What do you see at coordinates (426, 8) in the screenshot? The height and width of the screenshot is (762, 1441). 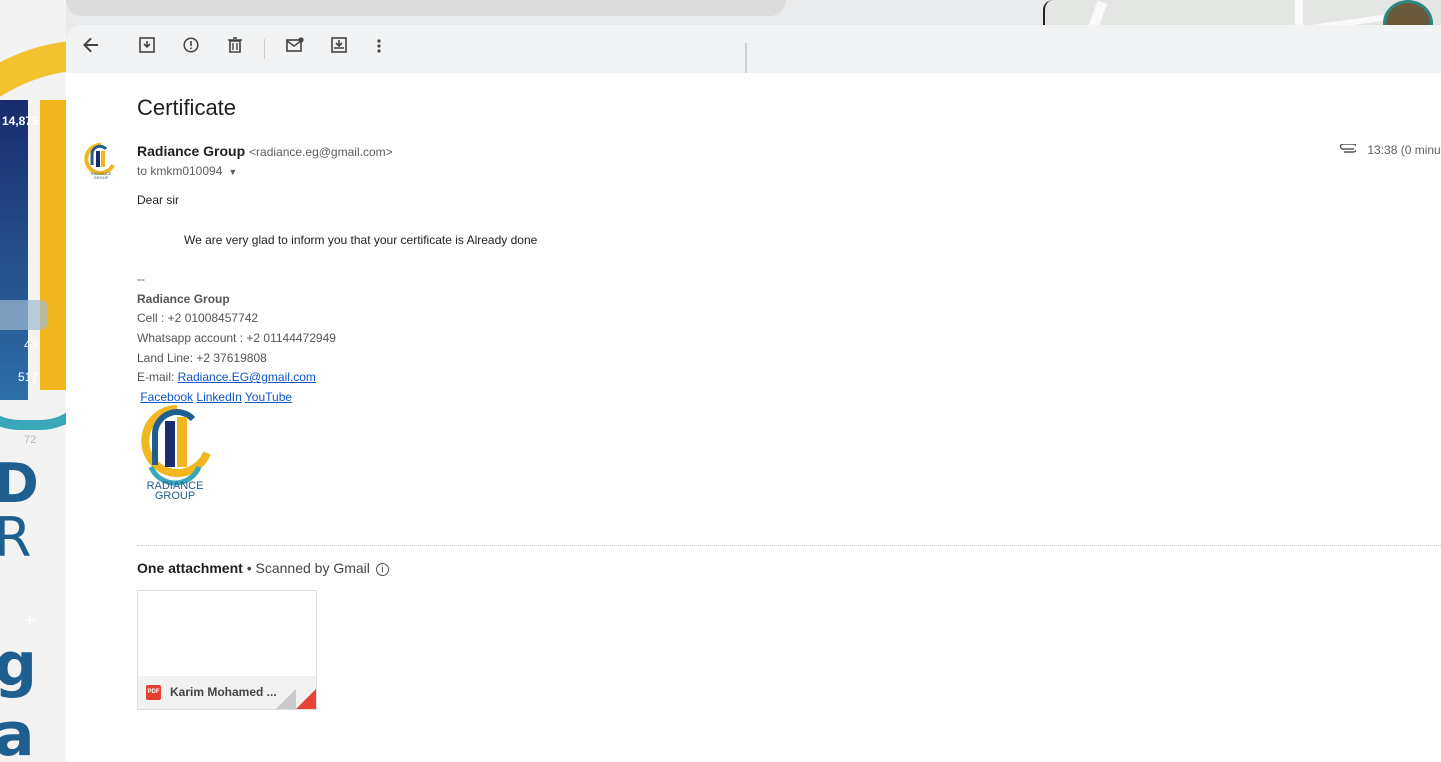 I see `search-bar-ghost` at bounding box center [426, 8].